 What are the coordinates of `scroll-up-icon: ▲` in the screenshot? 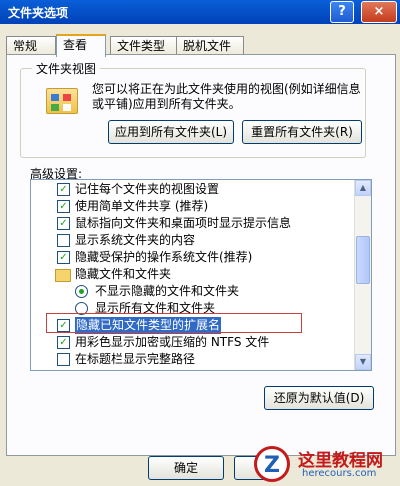 It's located at (363, 188).